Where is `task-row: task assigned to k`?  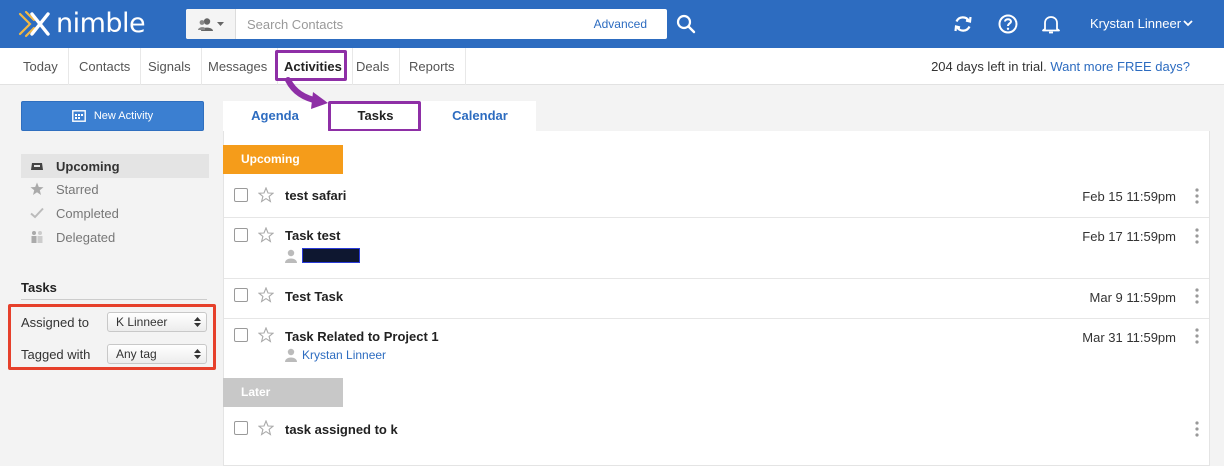
task-row: task assigned to k is located at coordinates (716, 432).